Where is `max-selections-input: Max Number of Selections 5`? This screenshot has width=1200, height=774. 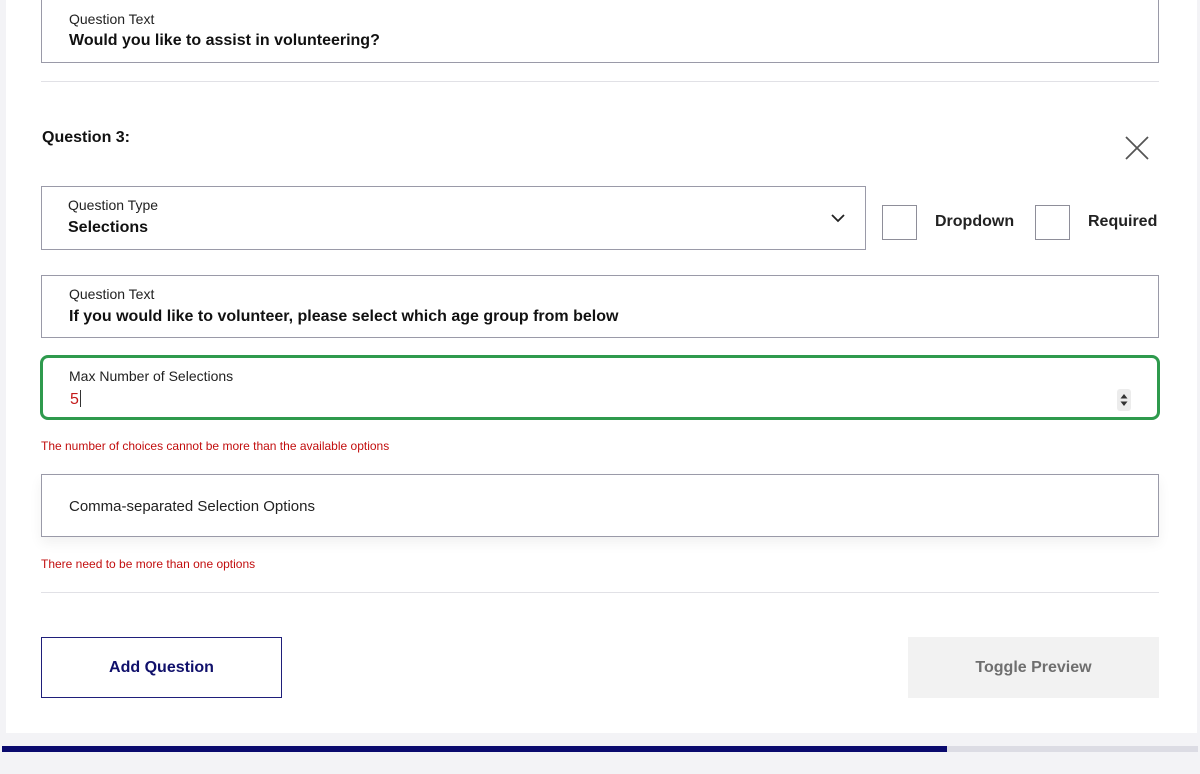
max-selections-input: Max Number of Selections 5 is located at coordinates (600, 387).